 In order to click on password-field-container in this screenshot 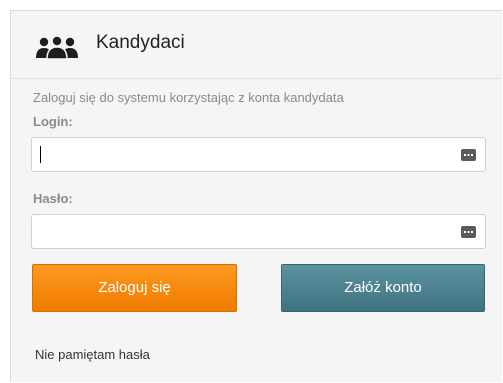, I will do `click(258, 231)`.